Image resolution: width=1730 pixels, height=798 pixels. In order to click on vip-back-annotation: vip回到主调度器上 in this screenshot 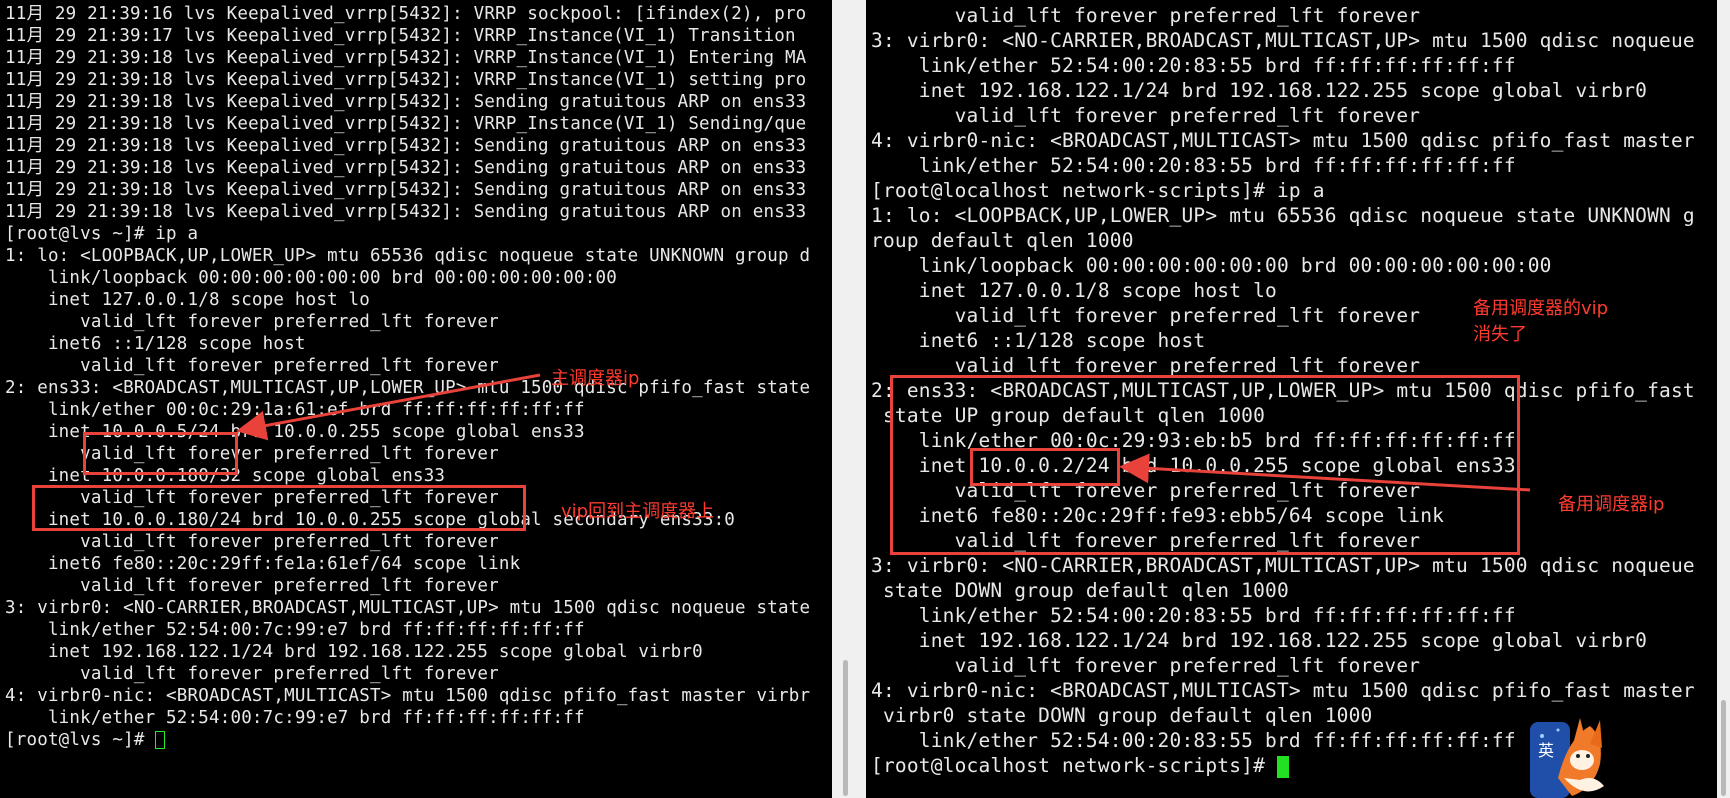, I will do `click(638, 511)`.